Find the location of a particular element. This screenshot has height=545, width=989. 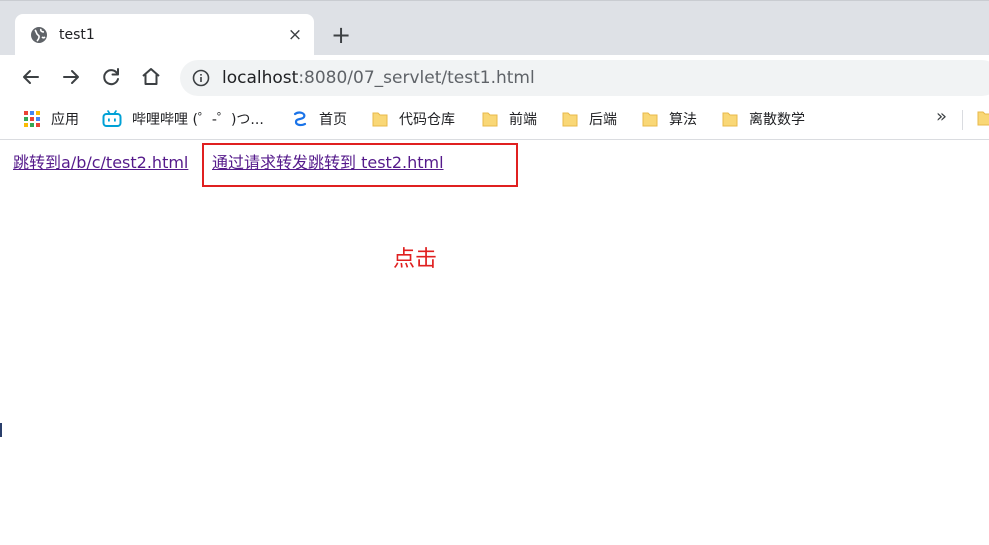

bookmark-folder-frontend: 前端 is located at coordinates (509, 119).